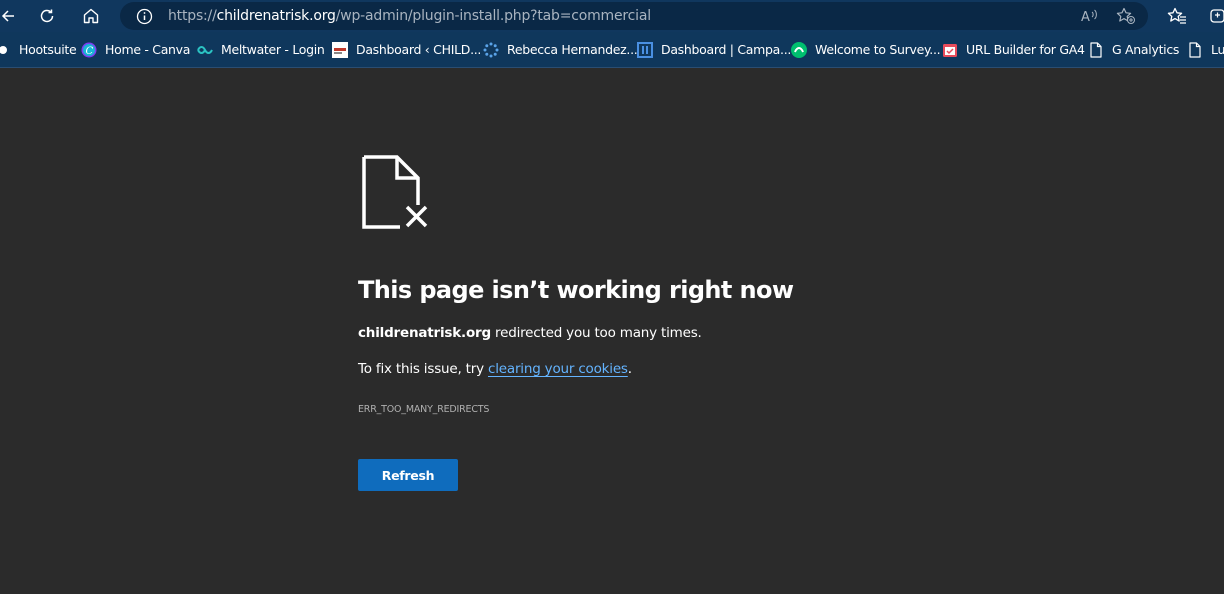  Describe the element at coordinates (1217, 49) in the screenshot. I see `bookmark-label: Lu` at that location.